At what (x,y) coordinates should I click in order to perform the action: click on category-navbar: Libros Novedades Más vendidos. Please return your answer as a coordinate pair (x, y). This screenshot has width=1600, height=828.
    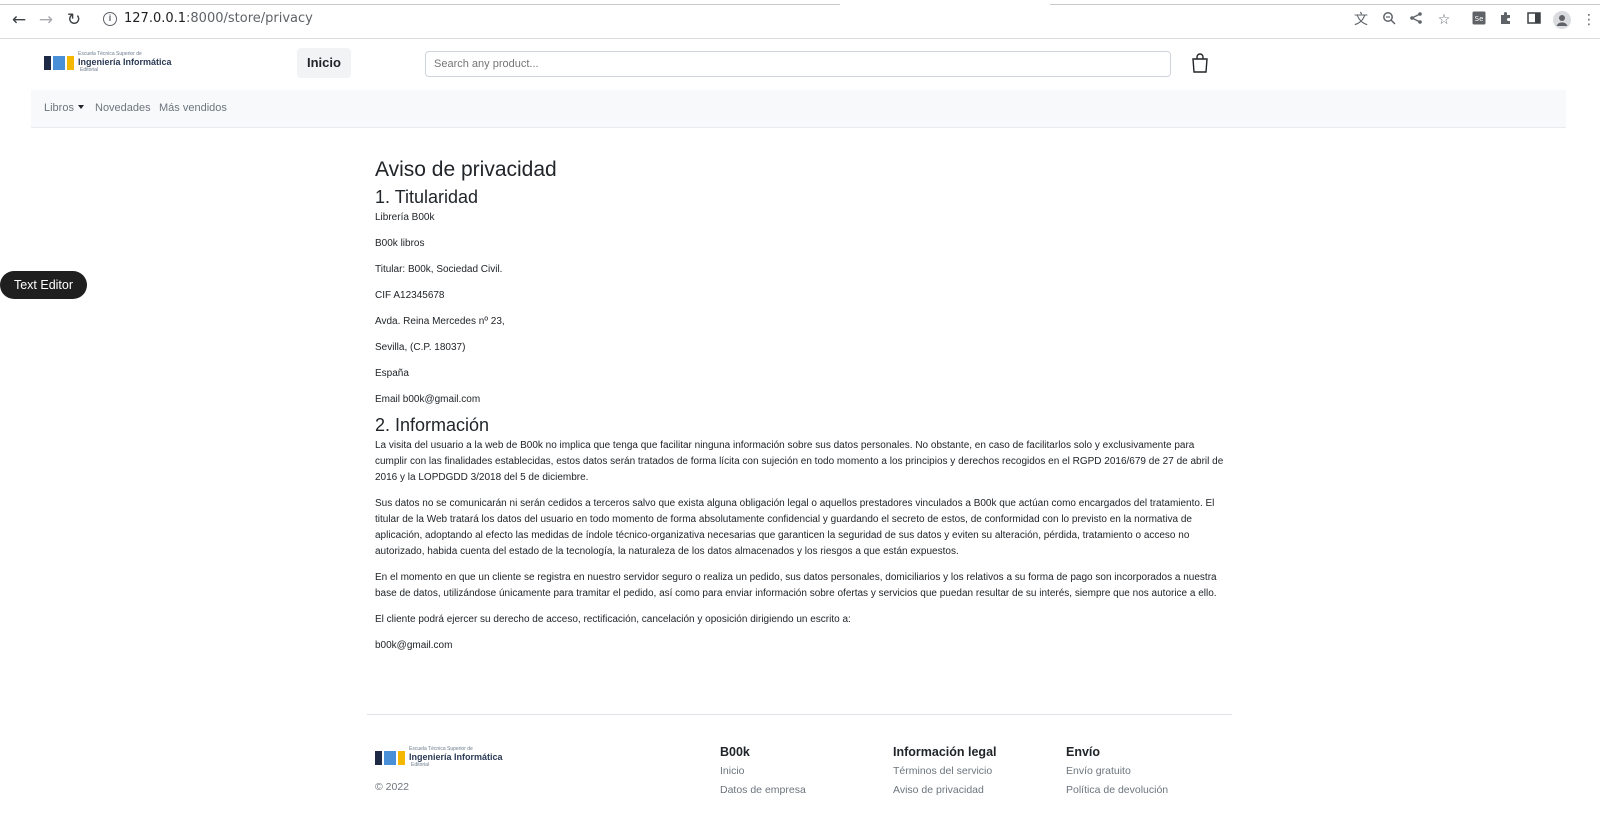
    Looking at the image, I should click on (798, 109).